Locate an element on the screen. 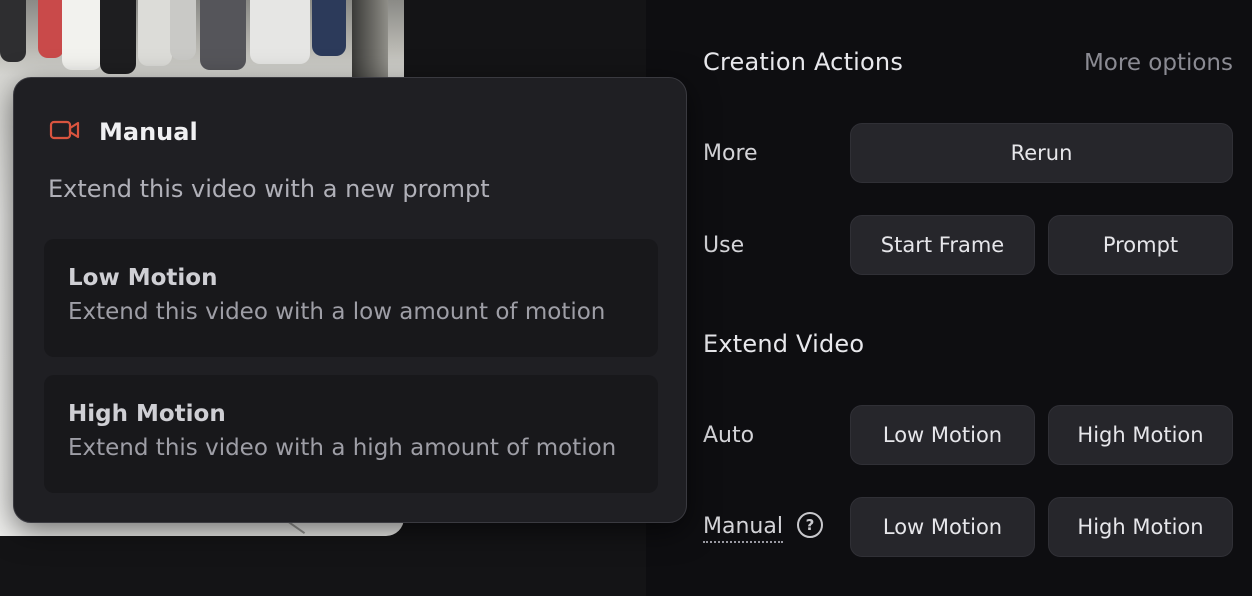 The image size is (1252, 596). creation-actions-title: Creation Actions is located at coordinates (803, 62).